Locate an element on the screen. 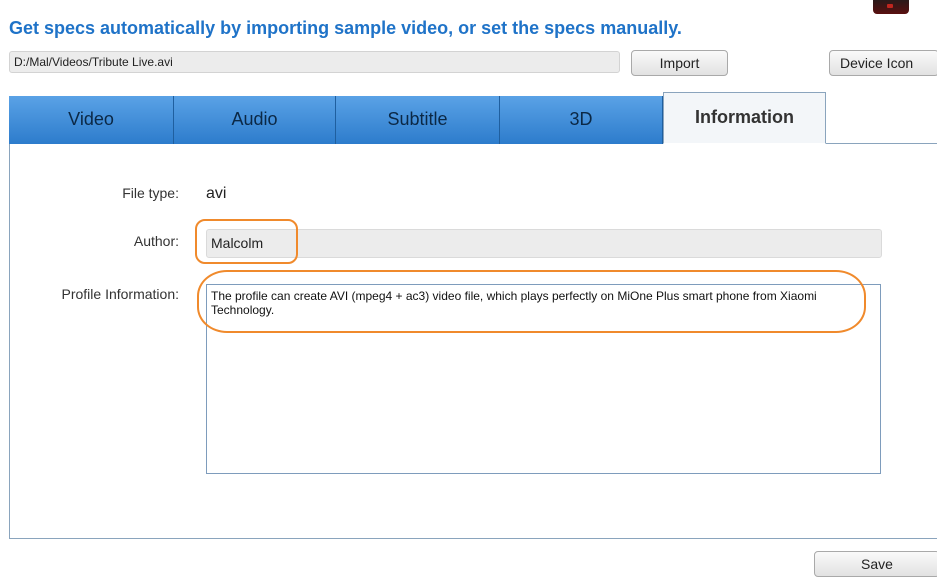  device-icon-button: Device Icon is located at coordinates (883, 63).